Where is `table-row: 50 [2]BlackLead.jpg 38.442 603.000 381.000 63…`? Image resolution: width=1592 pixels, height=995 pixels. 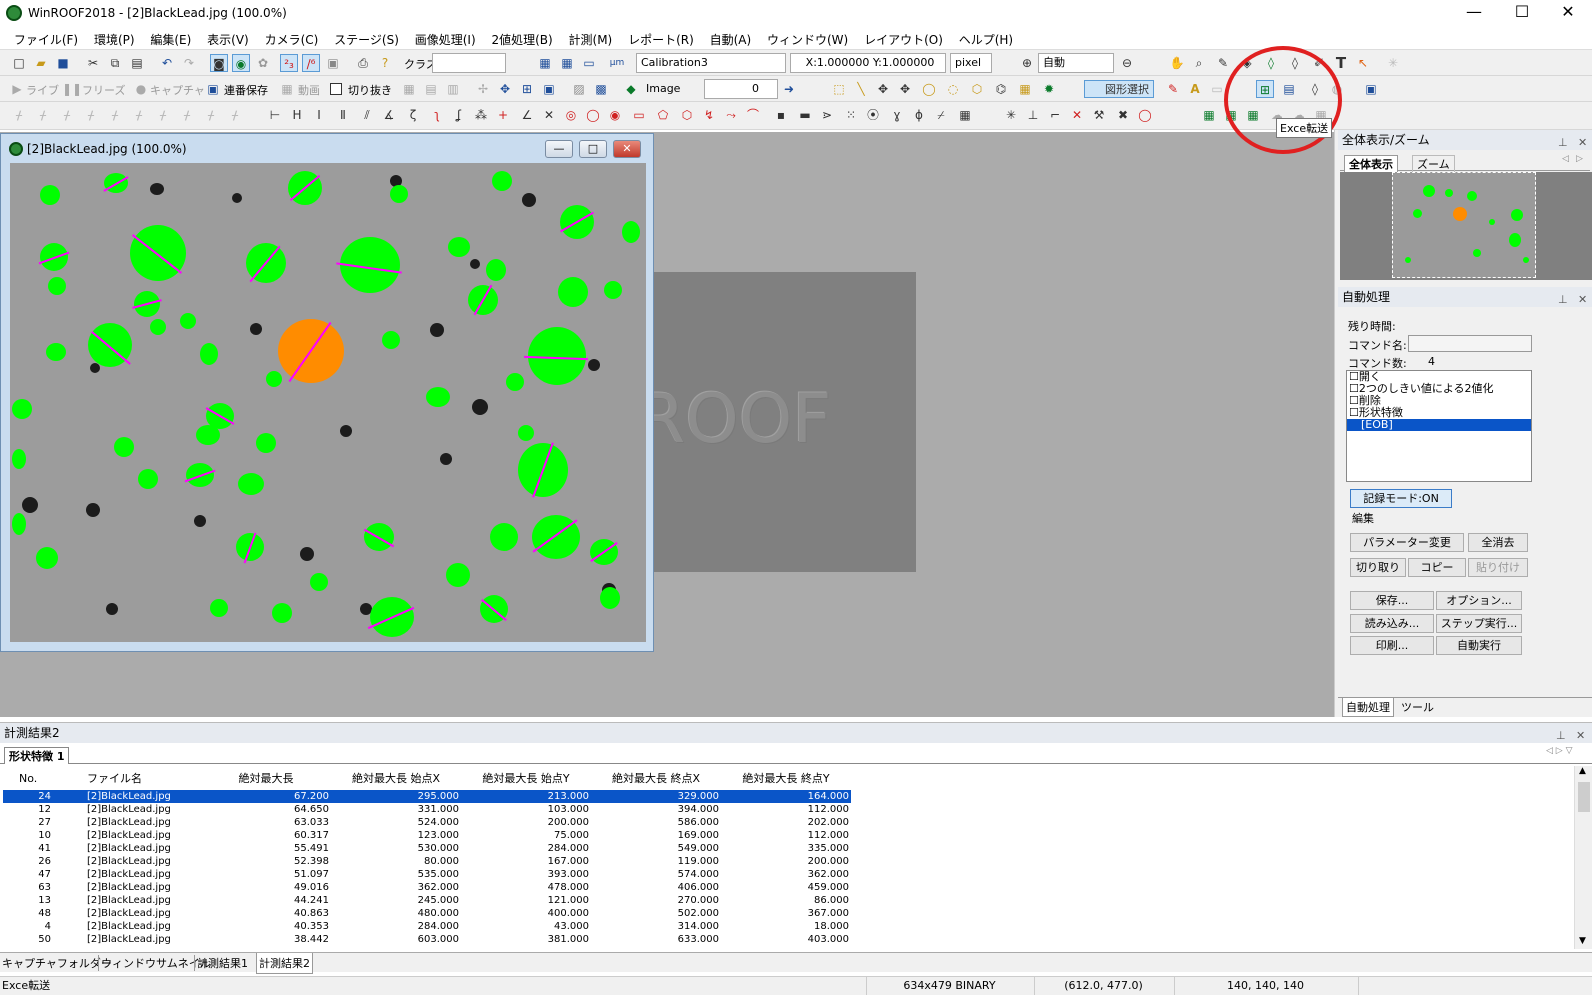
table-row: 50 [2]BlackLead.jpg 38.442 603.000 381.000 63… is located at coordinates (427, 939).